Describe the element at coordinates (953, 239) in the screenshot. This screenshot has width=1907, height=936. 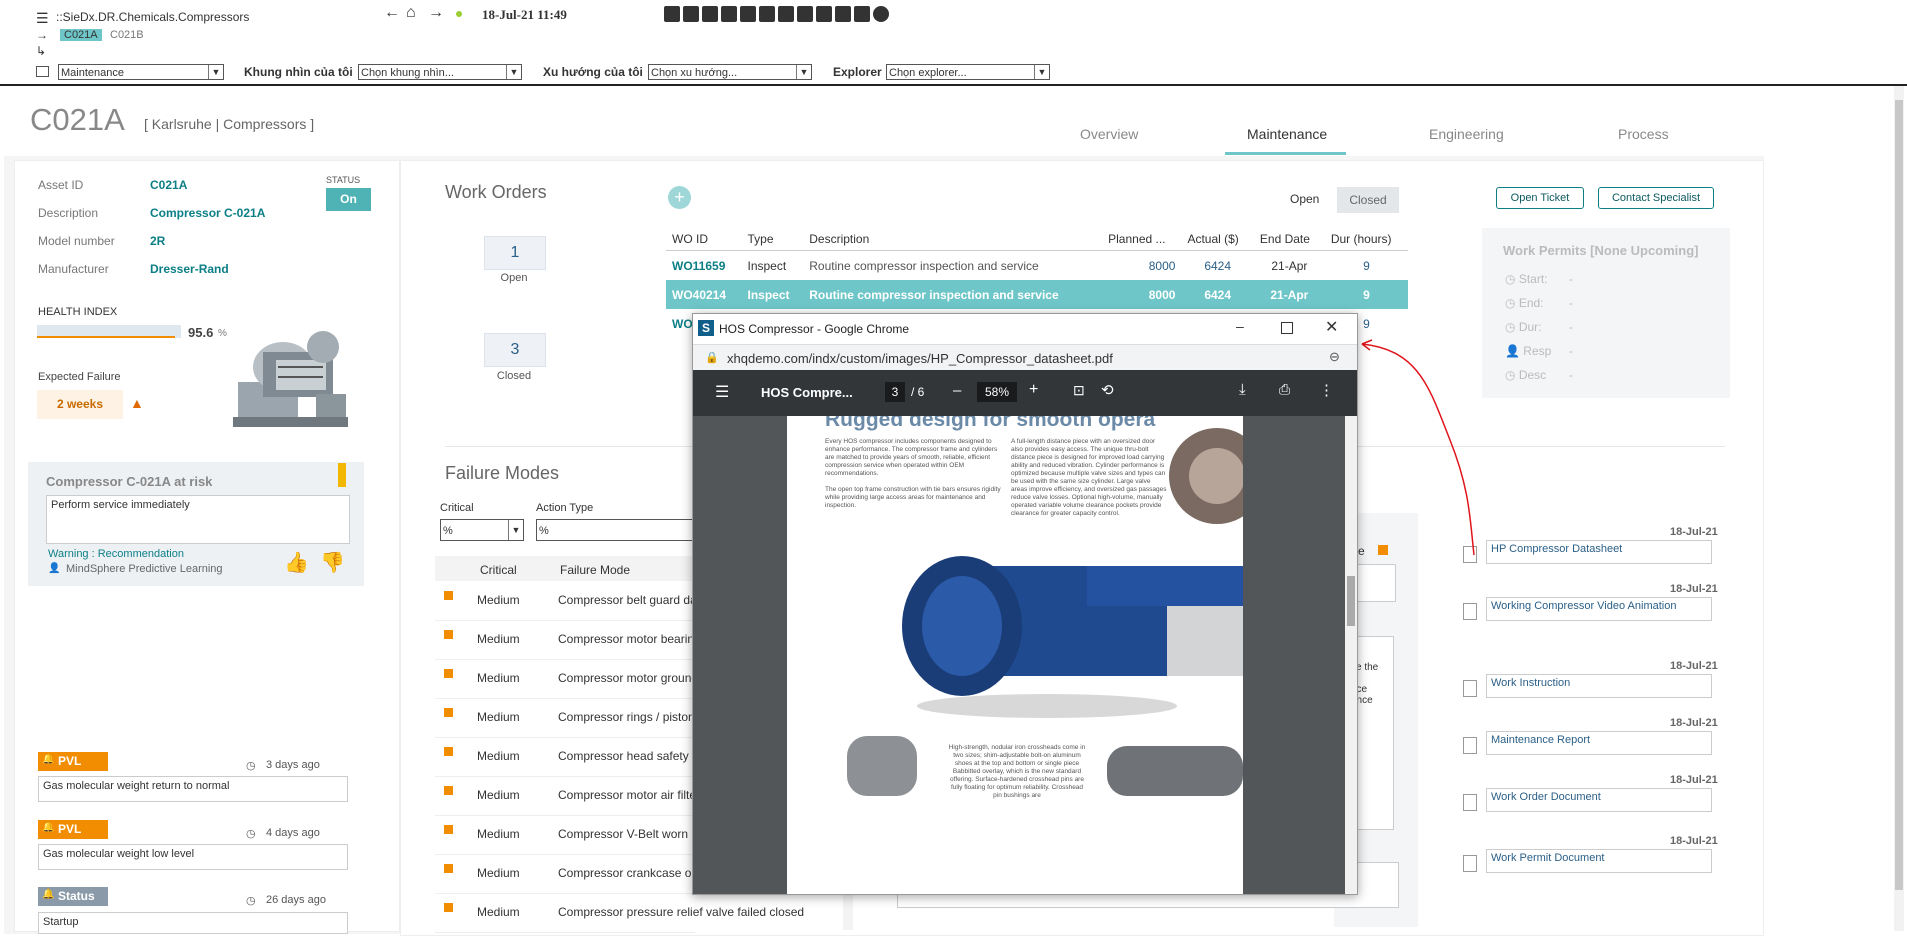
I see `column-header: Description` at that location.